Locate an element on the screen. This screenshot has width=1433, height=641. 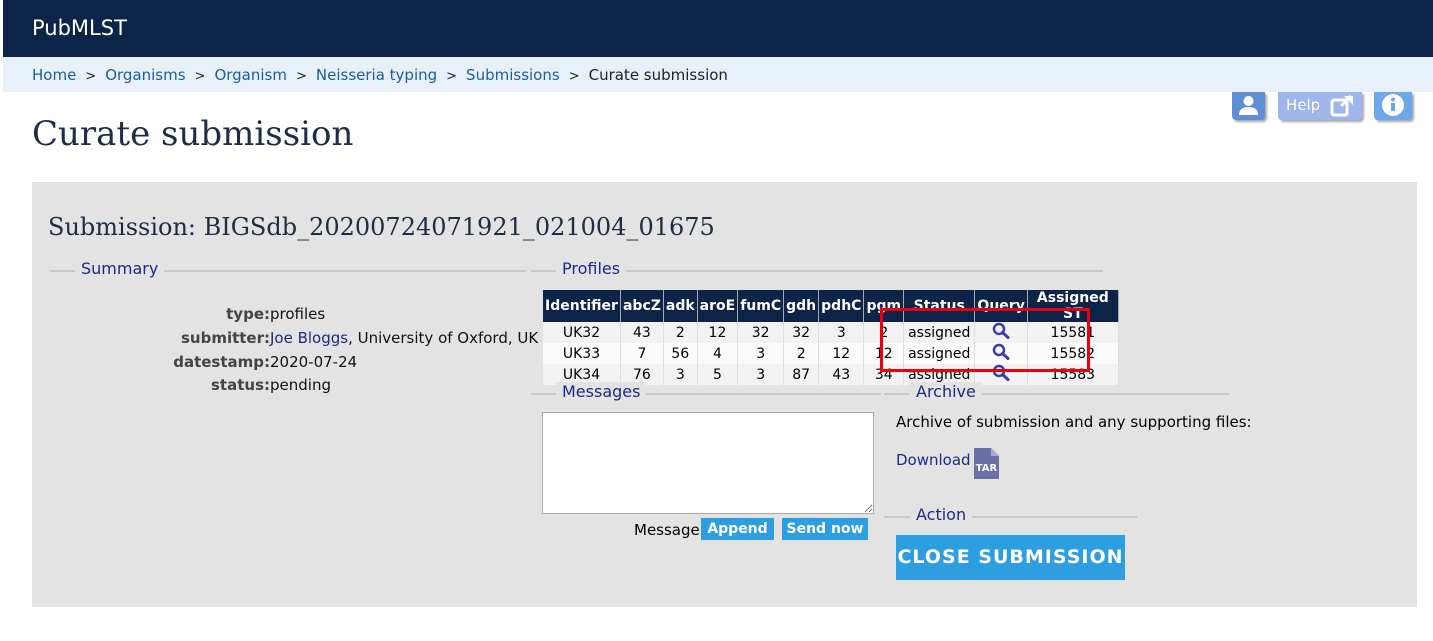
user-button is located at coordinates (1248, 106).